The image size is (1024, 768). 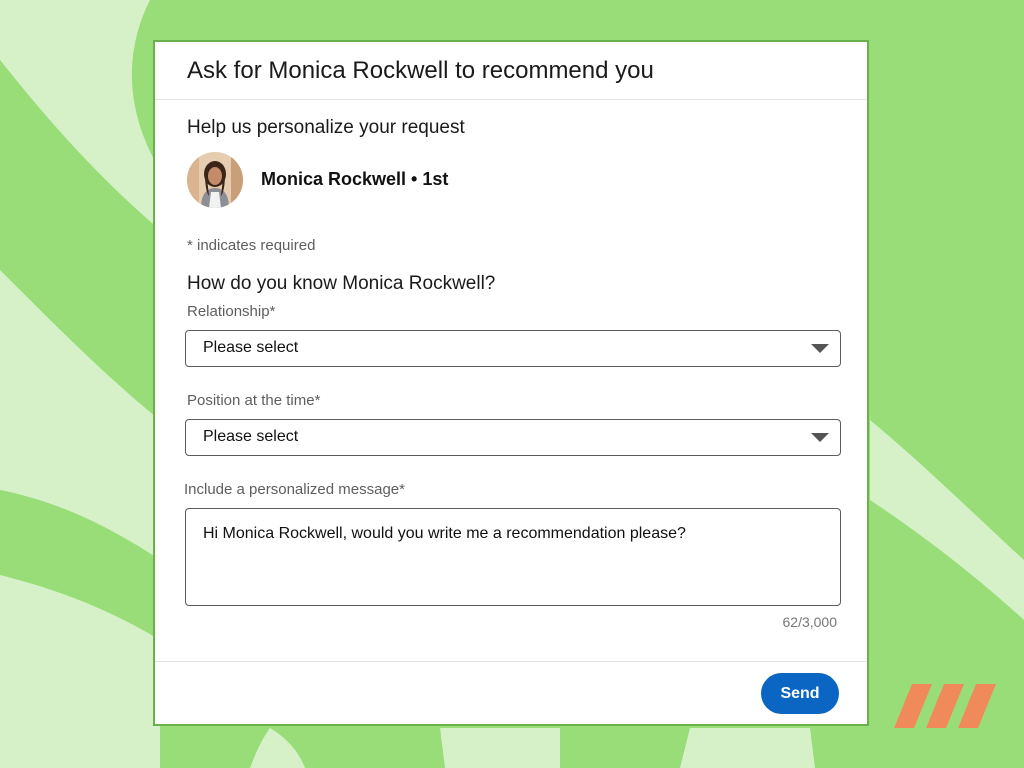 I want to click on dialog-subtitle: Help us personalize your request, so click(x=326, y=127).